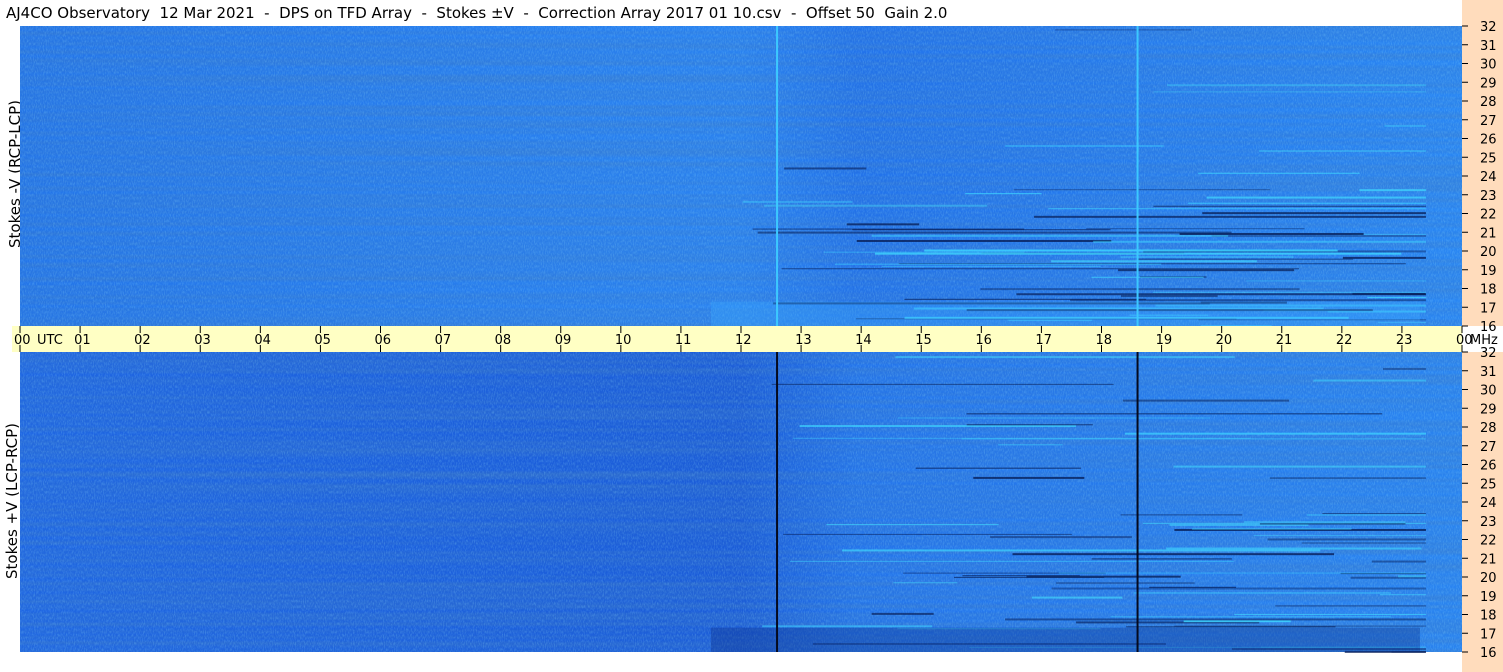 Image resolution: width=1503 pixels, height=672 pixels. Describe the element at coordinates (1344, 340) in the screenshot. I see `time-tick-label: 22` at that location.